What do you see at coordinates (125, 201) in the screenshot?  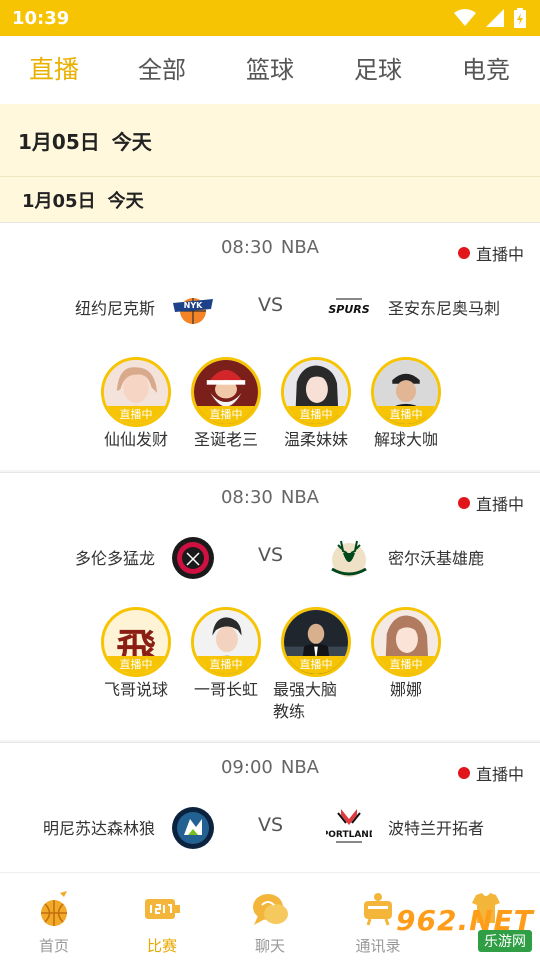 I see `date-section-day: 今天` at bounding box center [125, 201].